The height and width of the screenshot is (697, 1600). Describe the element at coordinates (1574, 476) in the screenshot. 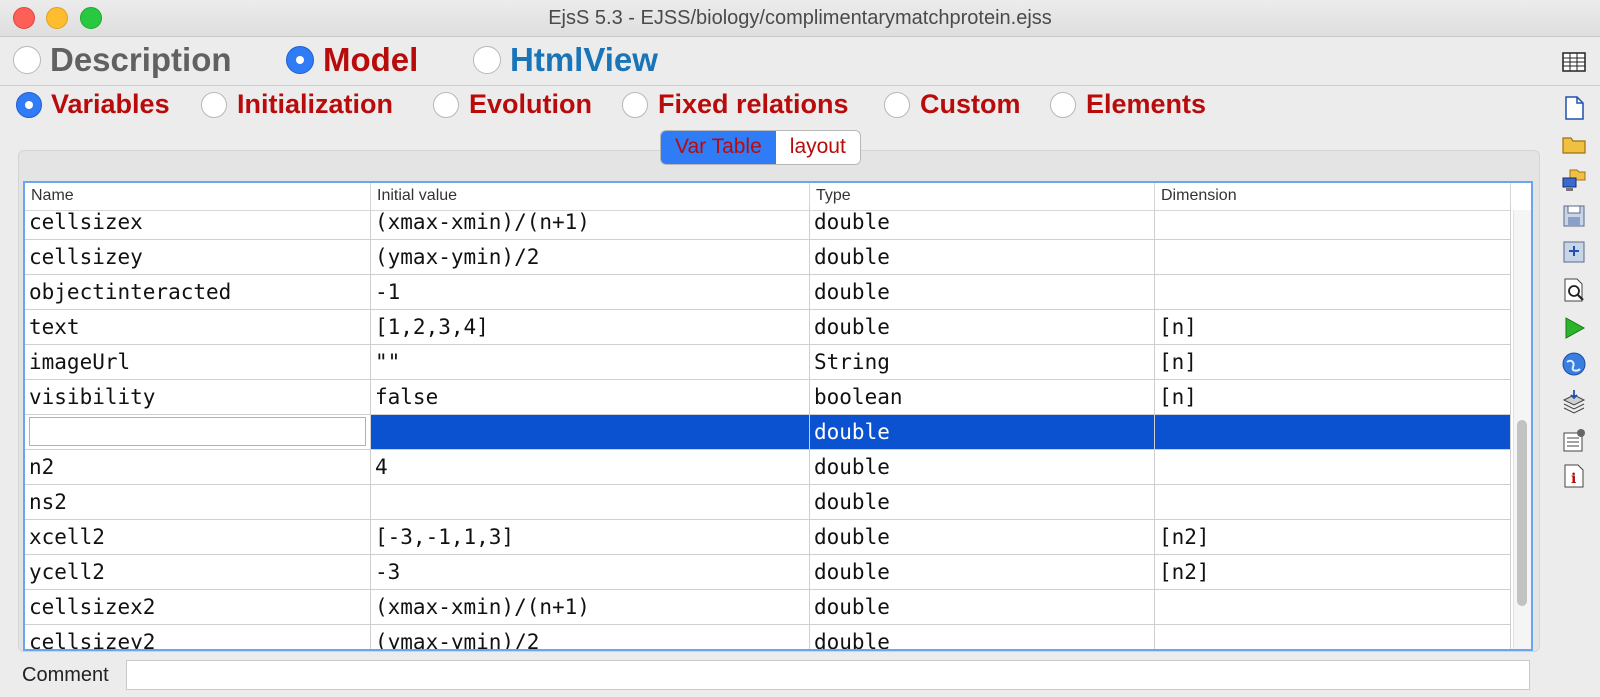

I see `info-icon: i` at that location.